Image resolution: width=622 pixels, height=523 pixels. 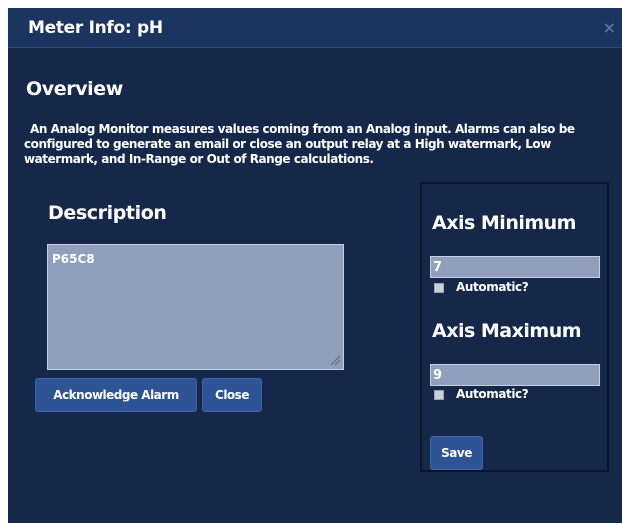 What do you see at coordinates (315, 28) in the screenshot?
I see `dialog-titlebar: Meter Info: pH ×` at bounding box center [315, 28].